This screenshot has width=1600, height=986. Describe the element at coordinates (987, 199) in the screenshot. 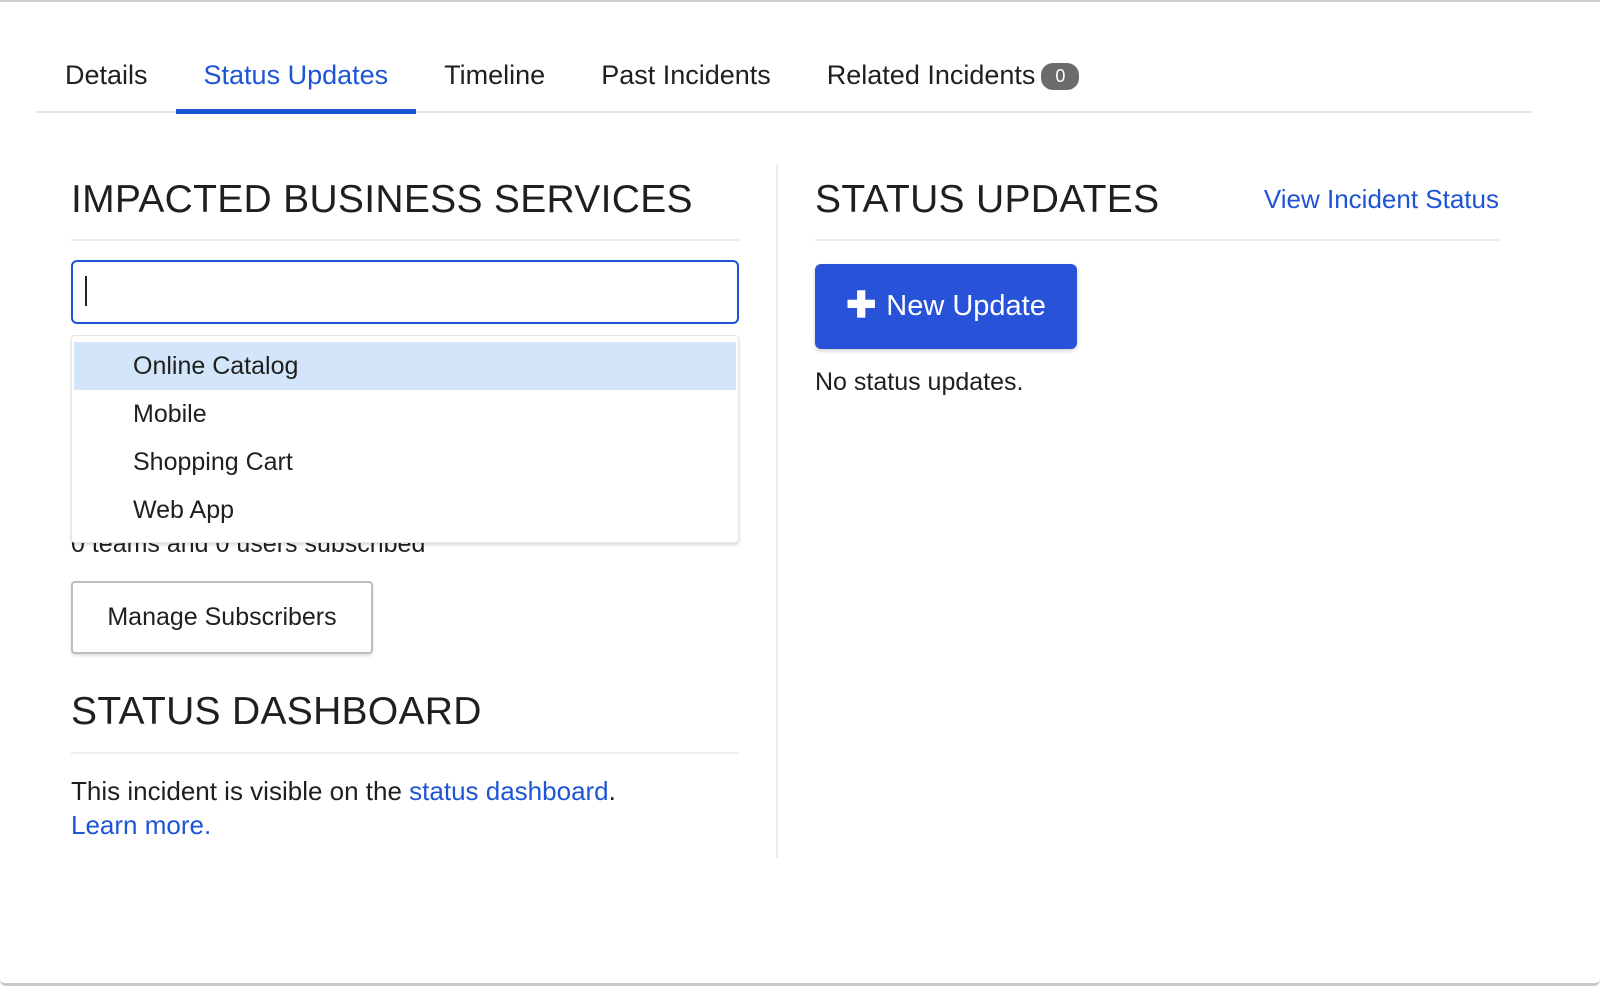

I see `status-updates-title: STATUS UPDATES` at that location.